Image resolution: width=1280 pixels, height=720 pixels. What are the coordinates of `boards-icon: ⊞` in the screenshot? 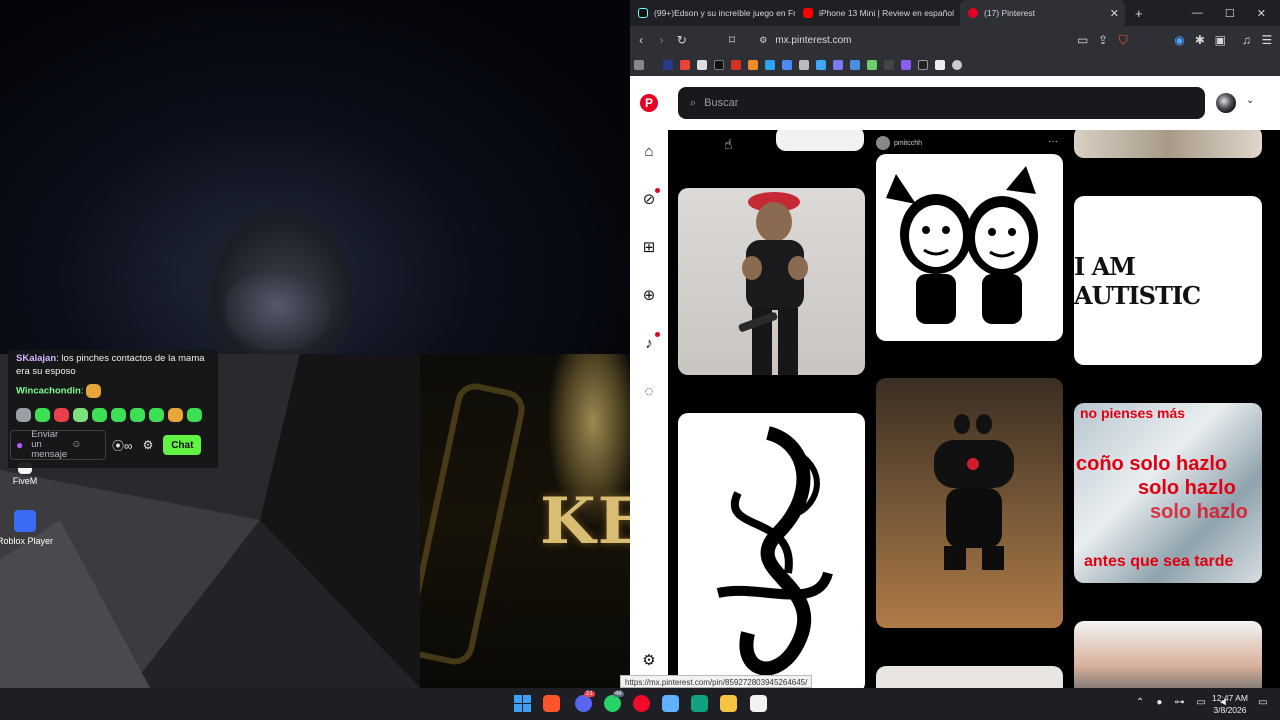 It's located at (649, 247).